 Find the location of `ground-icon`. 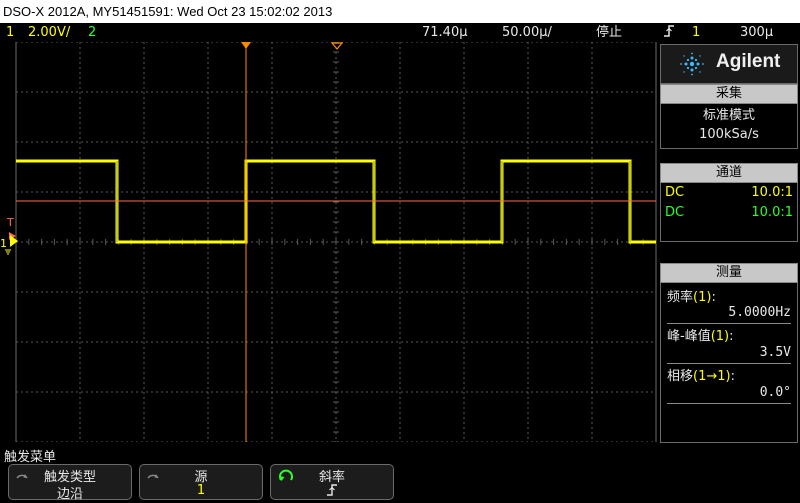

ground-icon is located at coordinates (8, 252).